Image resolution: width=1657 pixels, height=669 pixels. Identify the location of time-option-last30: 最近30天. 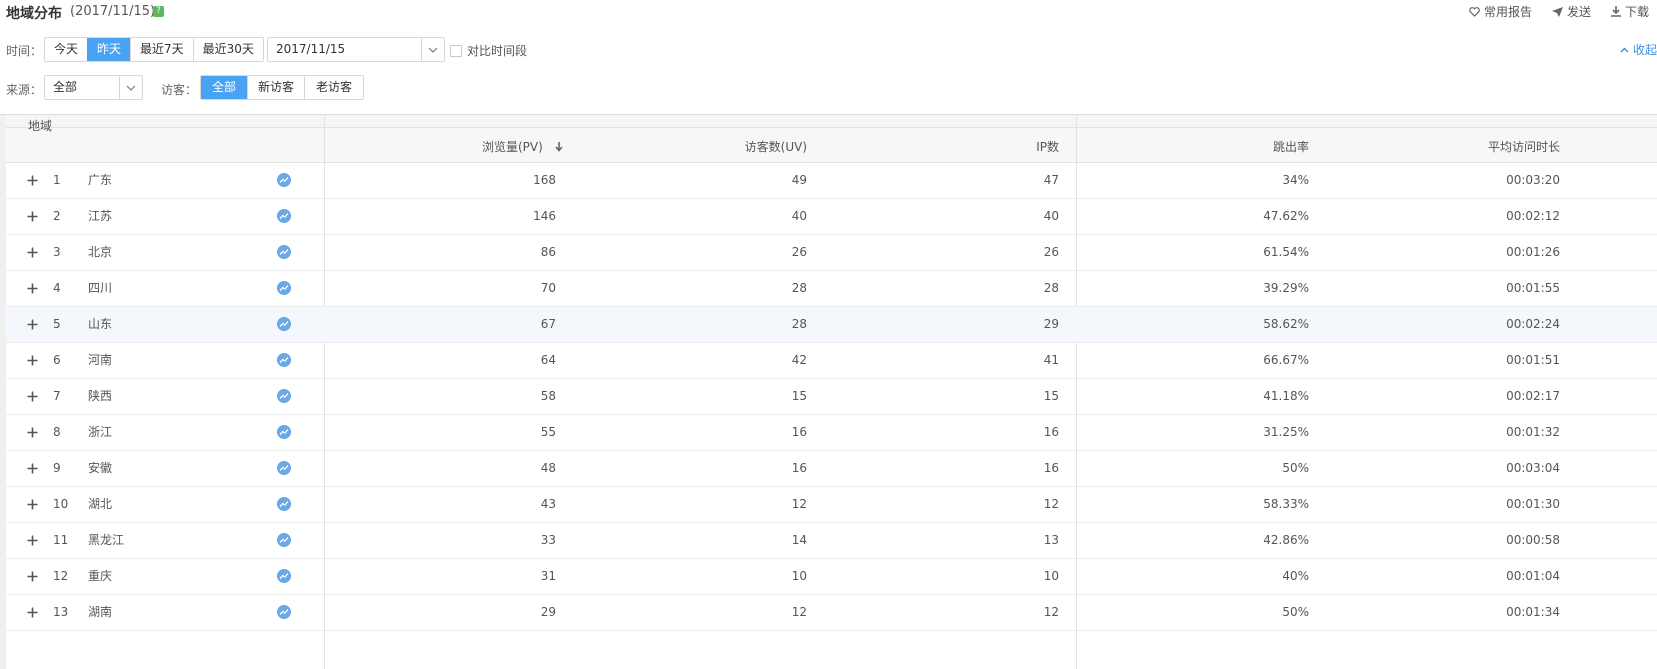
(227, 49).